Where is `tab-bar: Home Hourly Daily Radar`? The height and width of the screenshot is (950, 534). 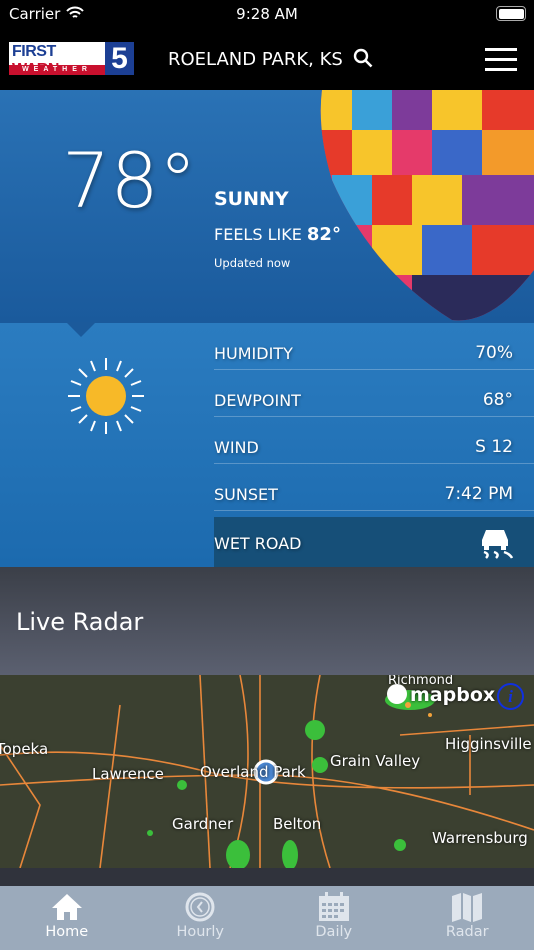
tab-bar: Home Hourly Daily Radar is located at coordinates (267, 918).